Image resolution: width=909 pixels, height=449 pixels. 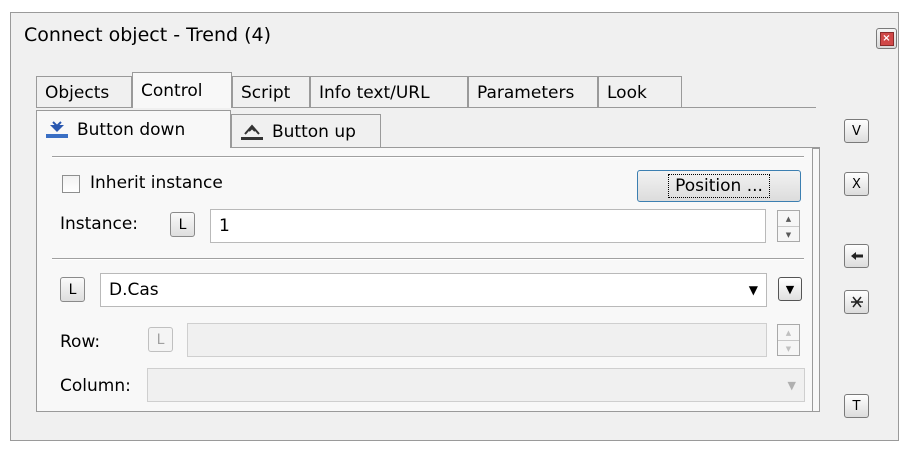 What do you see at coordinates (271, 92) in the screenshot?
I see `tab-script: Script` at bounding box center [271, 92].